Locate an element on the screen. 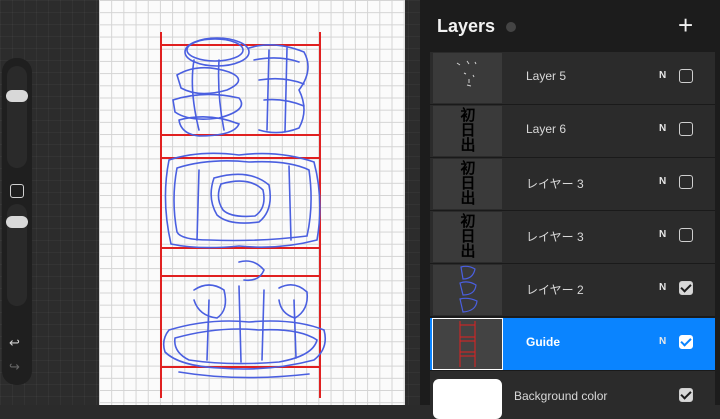  background-color-row: Background color is located at coordinates (572, 395).